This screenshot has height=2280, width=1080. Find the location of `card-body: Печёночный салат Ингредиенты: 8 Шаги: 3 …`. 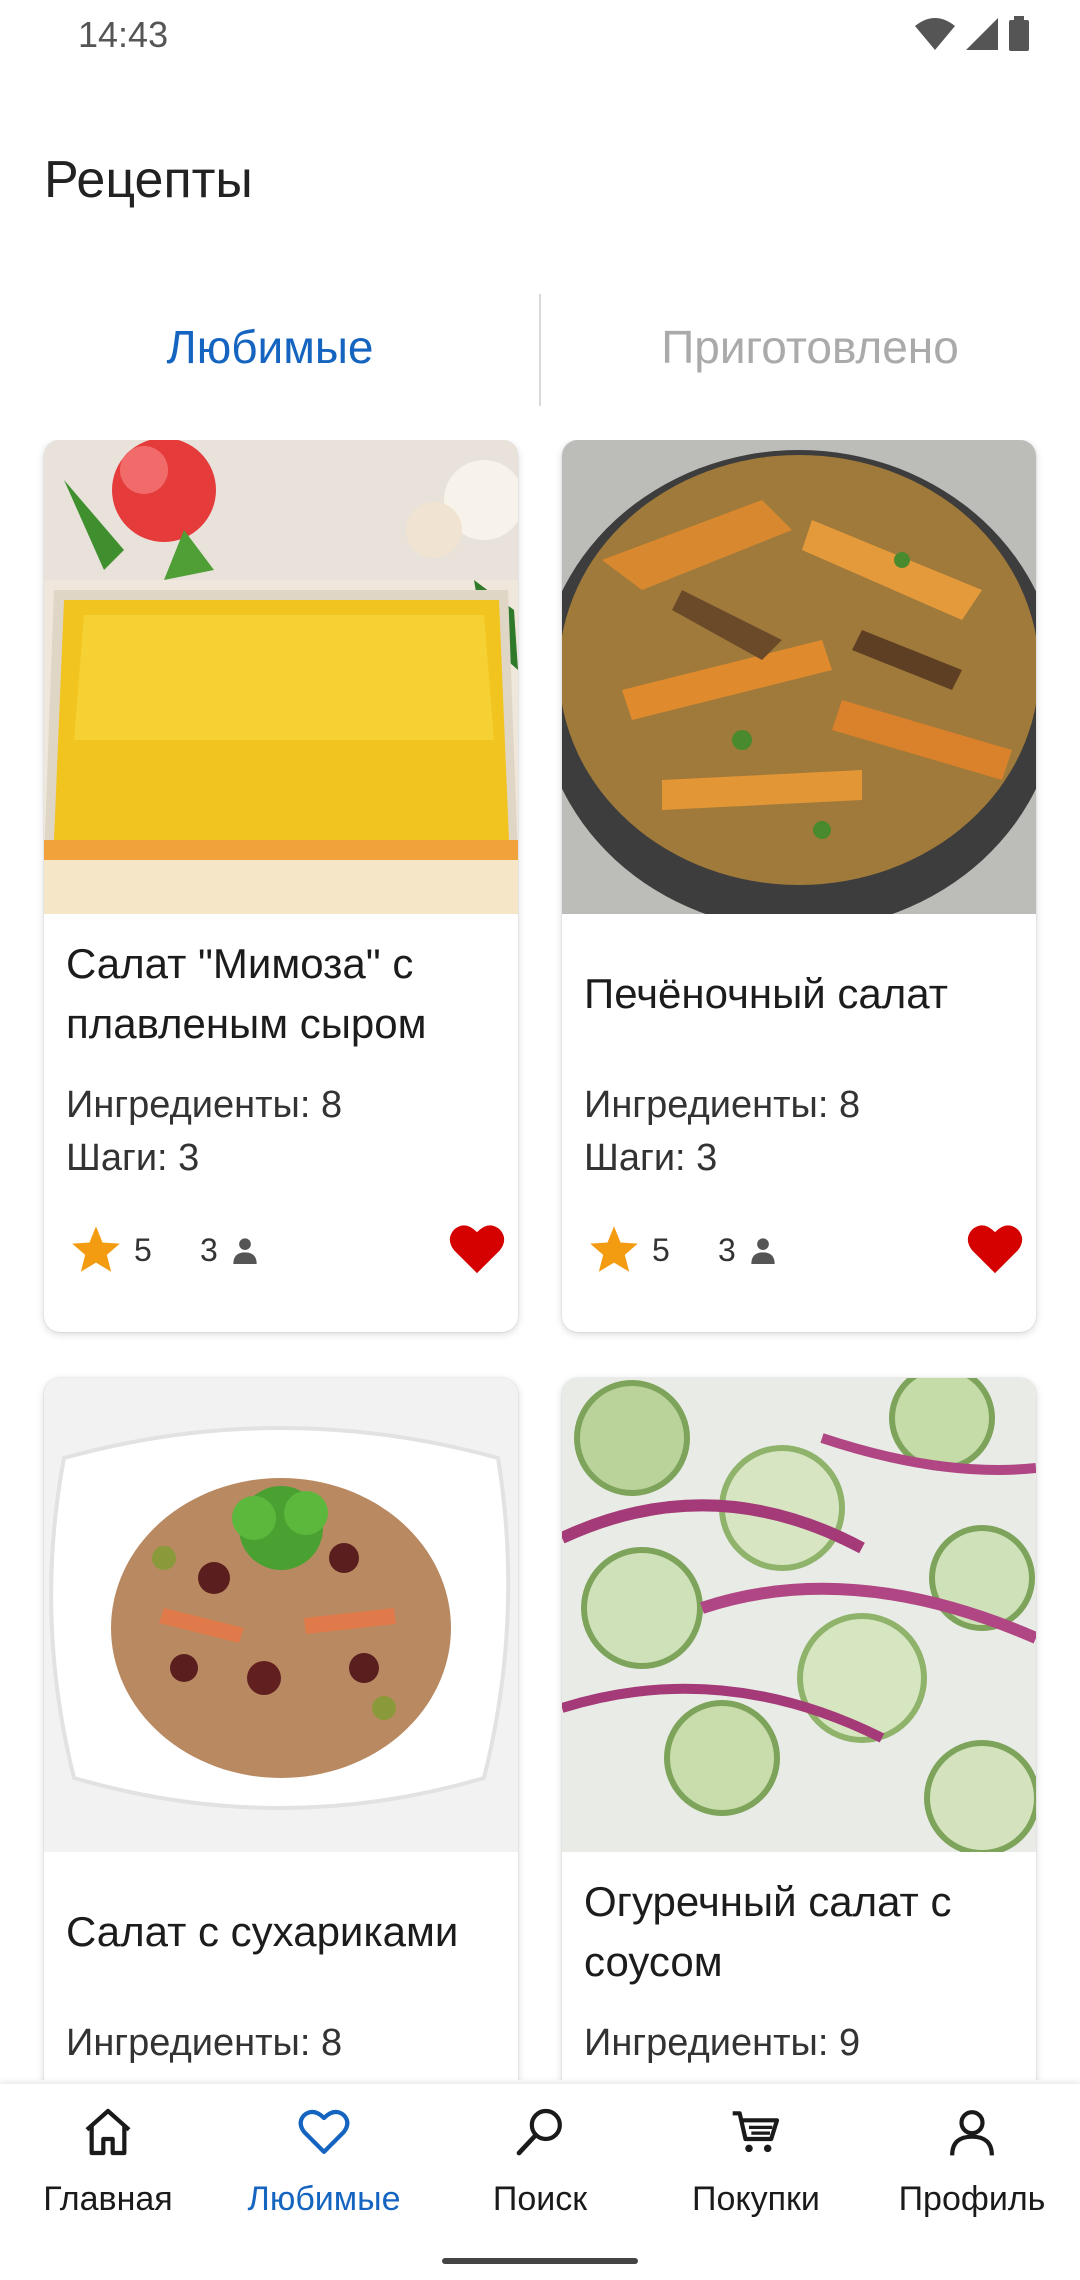

card-body: Печёночный салат Ингредиенты: 8 Шаги: 3 … is located at coordinates (799, 1123).